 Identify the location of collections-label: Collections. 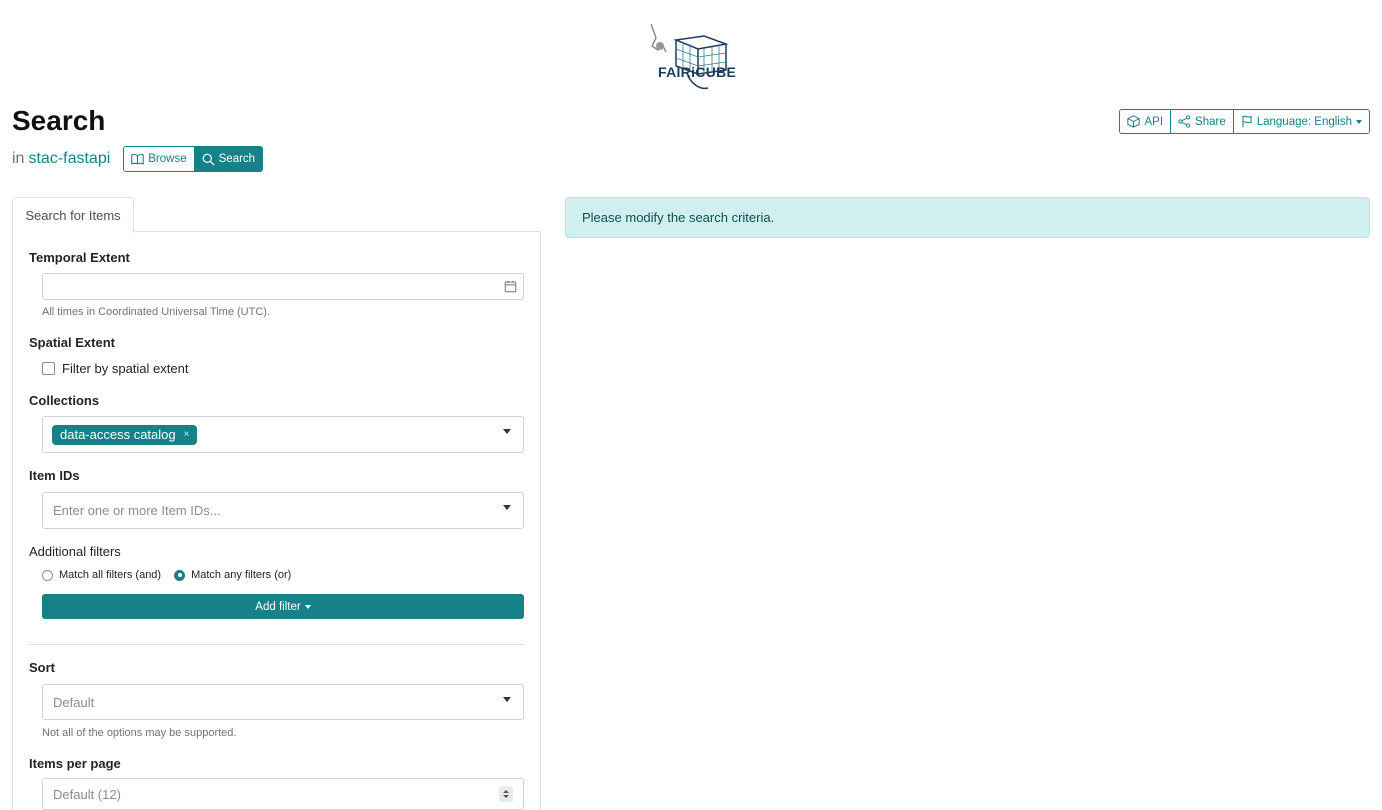
(64, 400).